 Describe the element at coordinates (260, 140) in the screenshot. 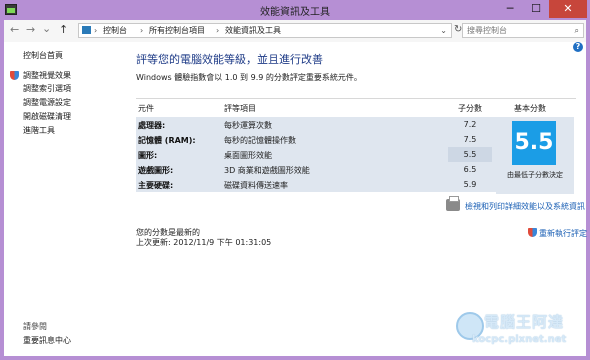

I see `rated-item: 每秒的記憶體操作數` at that location.